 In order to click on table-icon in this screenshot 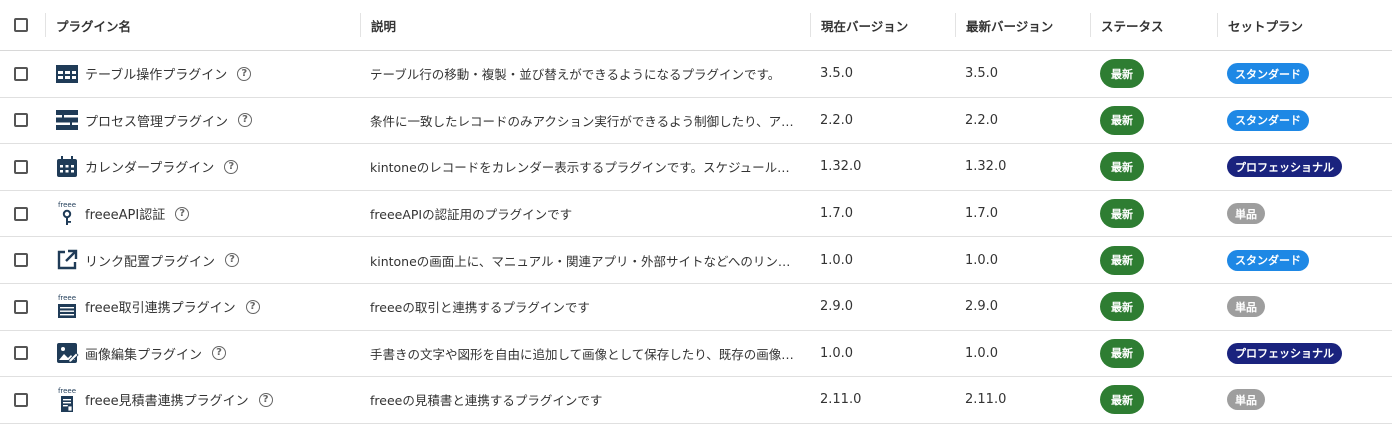, I will do `click(67, 74)`.